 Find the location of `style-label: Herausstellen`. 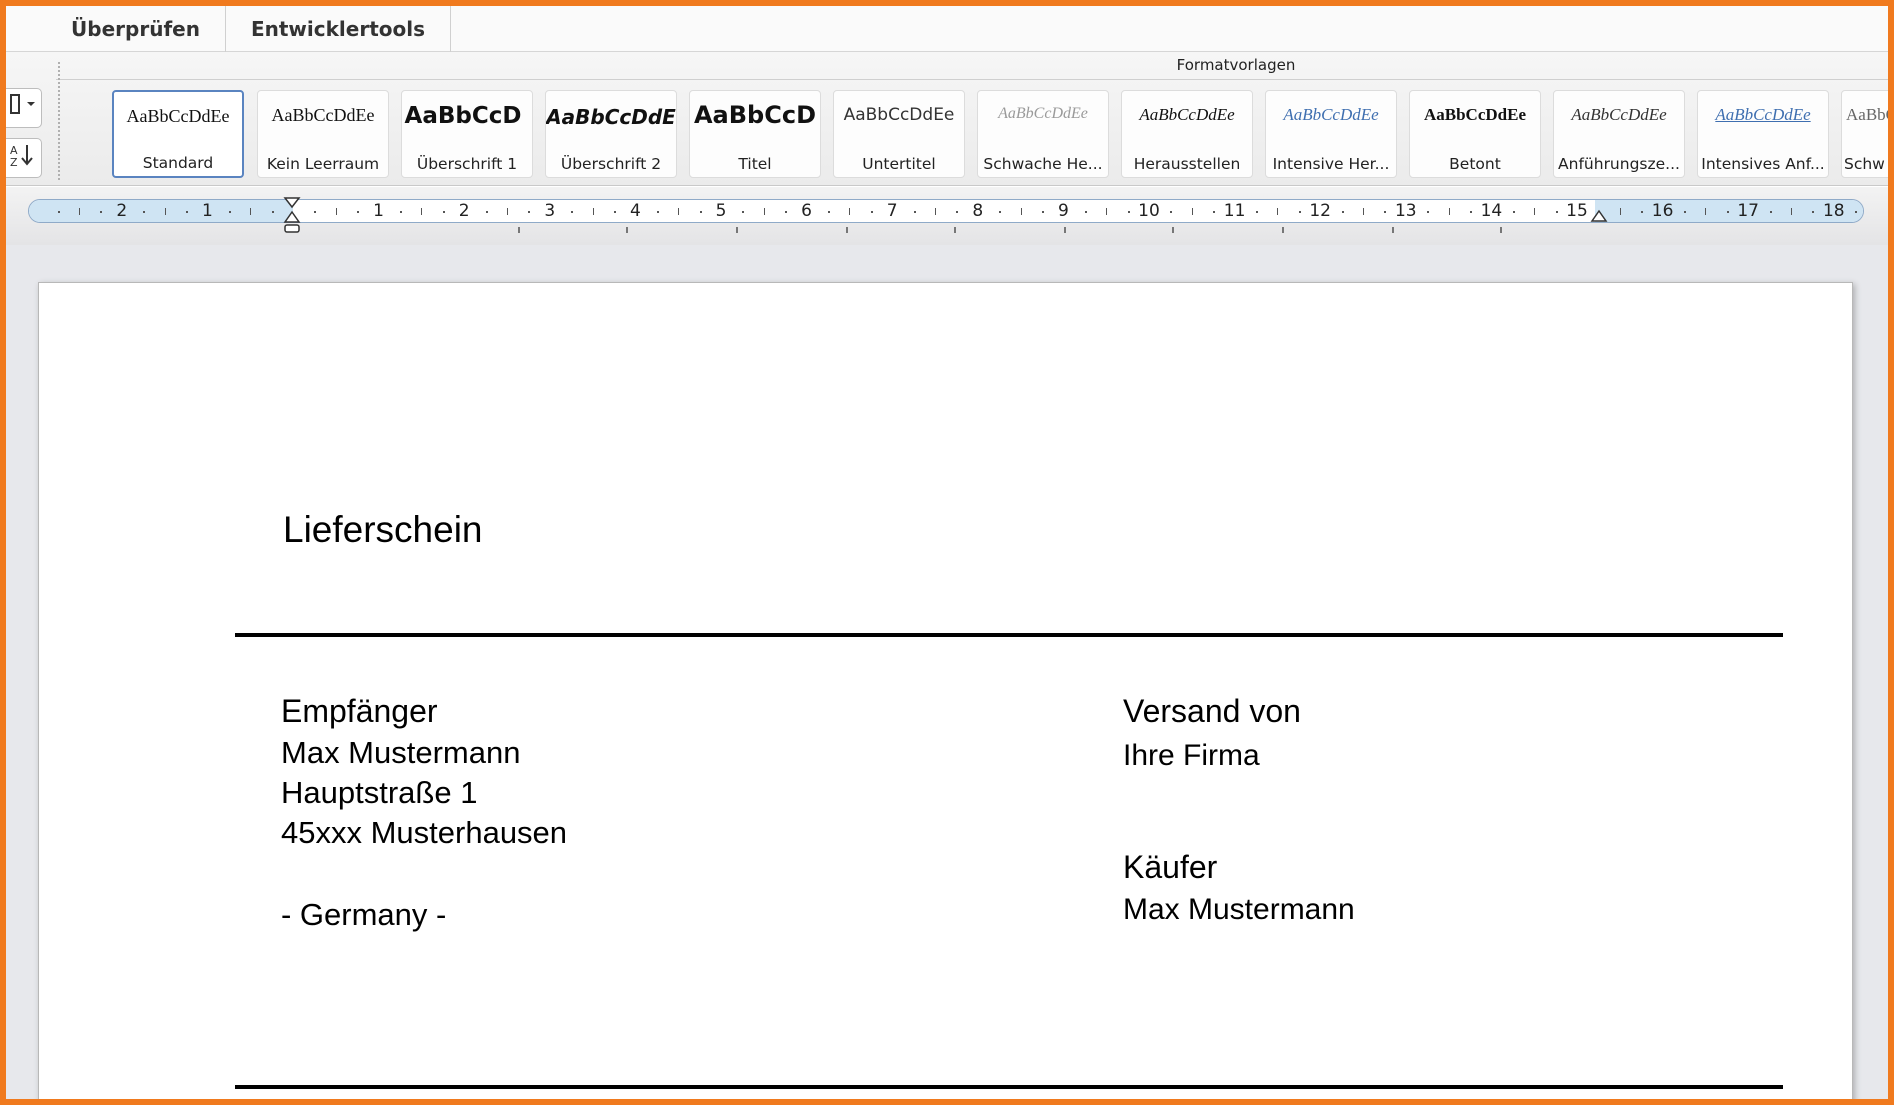

style-label: Herausstellen is located at coordinates (1187, 164).